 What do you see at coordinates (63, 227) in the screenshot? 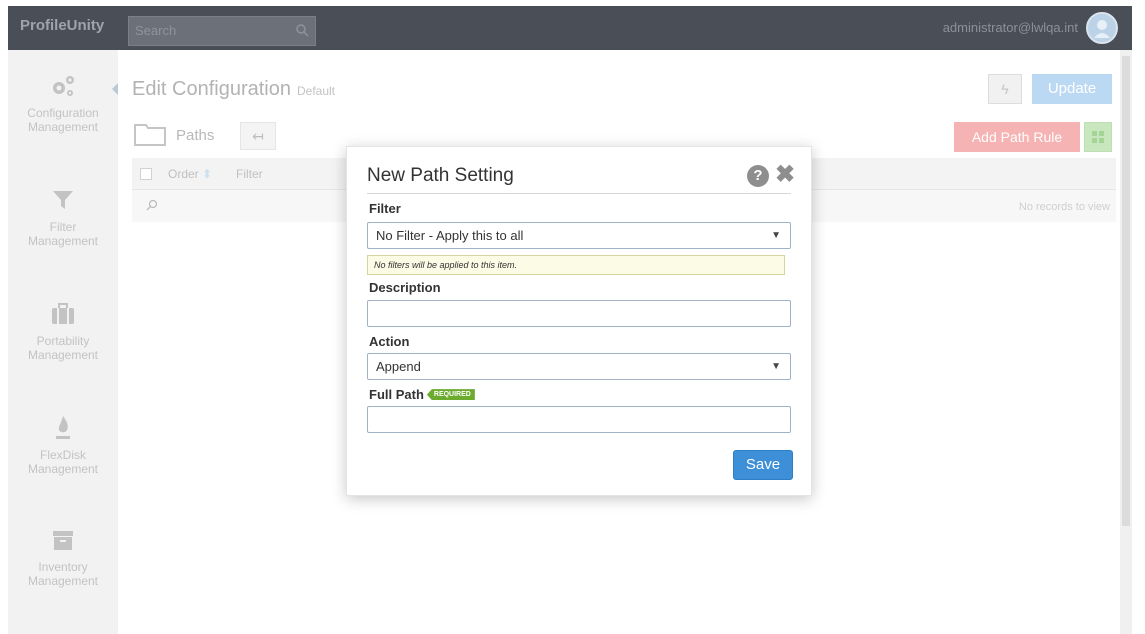
I see `sidebar-item-label: Filter` at bounding box center [63, 227].